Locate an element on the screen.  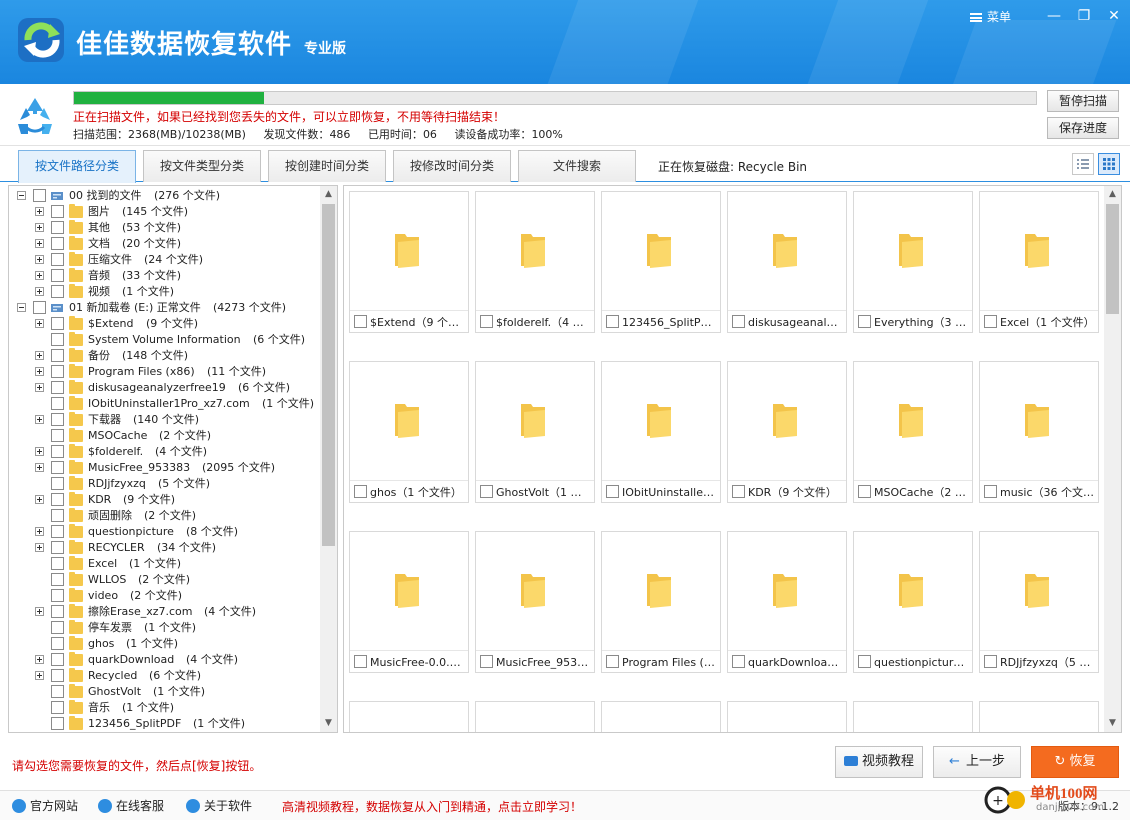
tree-row: diskusageanalyzerfree19 (6 个文件) is located at coordinates (164, 388).